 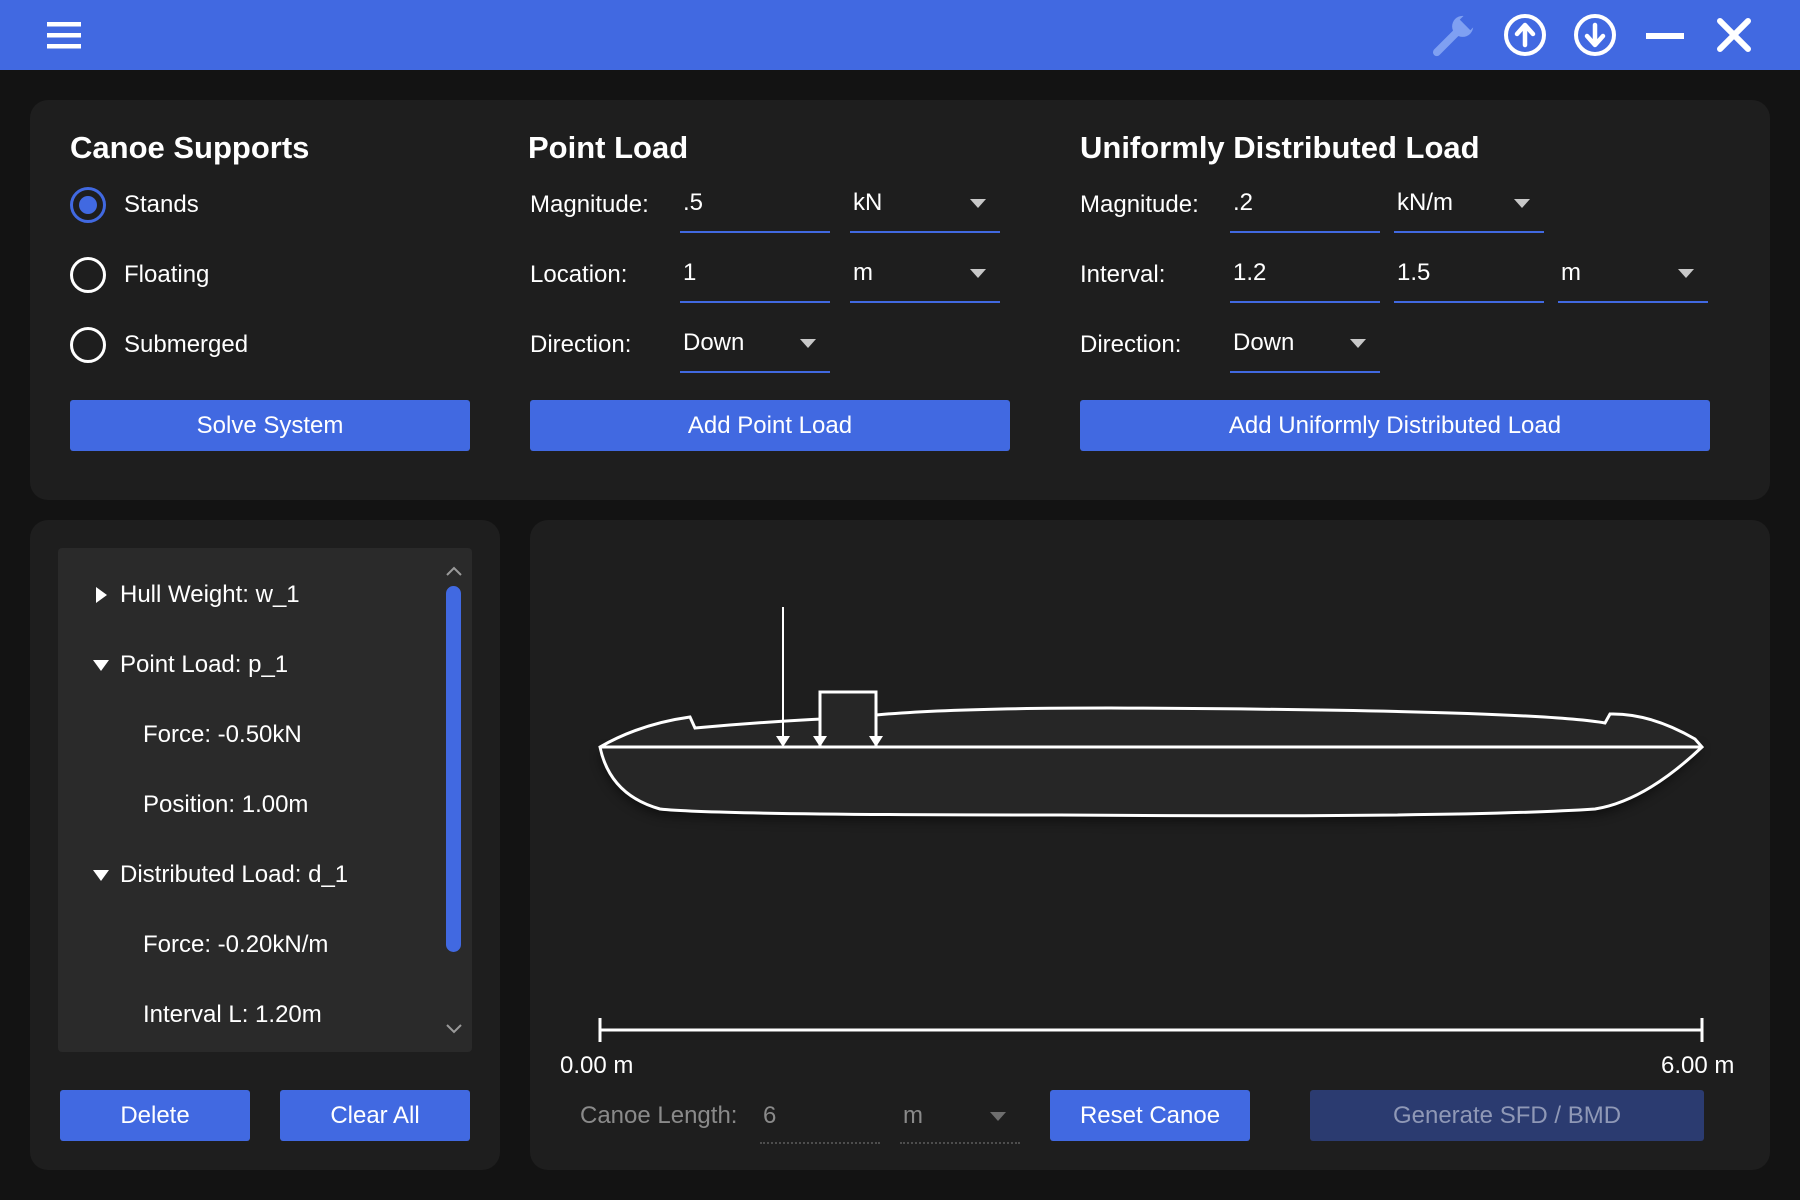 I want to click on point-location-input: 1, so click(x=755, y=276).